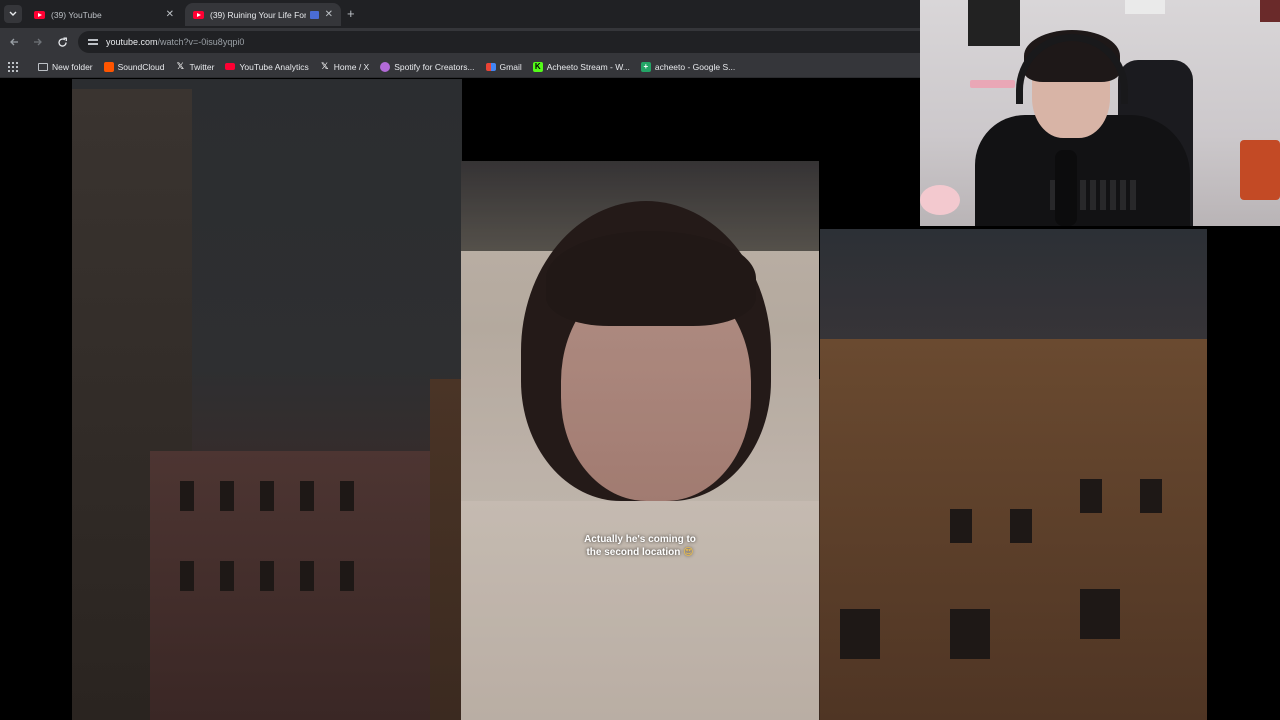 This screenshot has height=720, width=1280. I want to click on reload-icon, so click(62, 42).